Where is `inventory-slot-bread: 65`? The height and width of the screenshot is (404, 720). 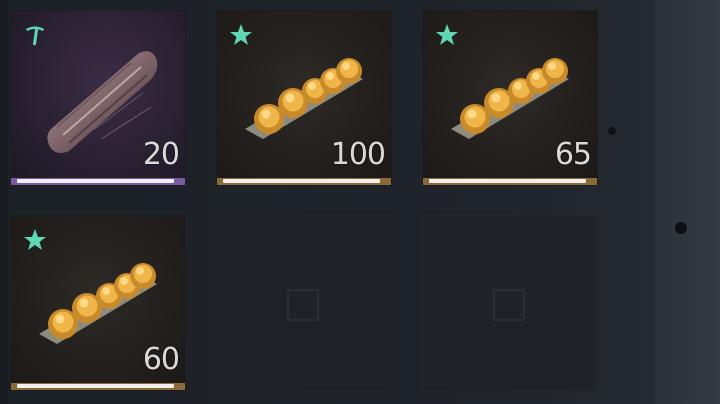
inventory-slot-bread: 65 is located at coordinates (510, 98).